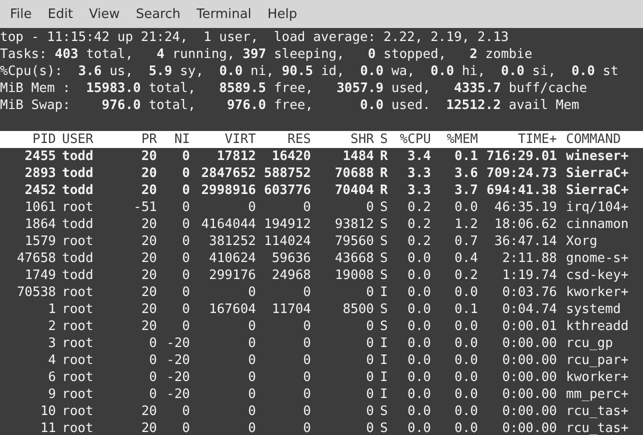 This screenshot has width=643, height=435. What do you see at coordinates (232, 241) in the screenshot?
I see `table-cell-text: 381252` at bounding box center [232, 241].